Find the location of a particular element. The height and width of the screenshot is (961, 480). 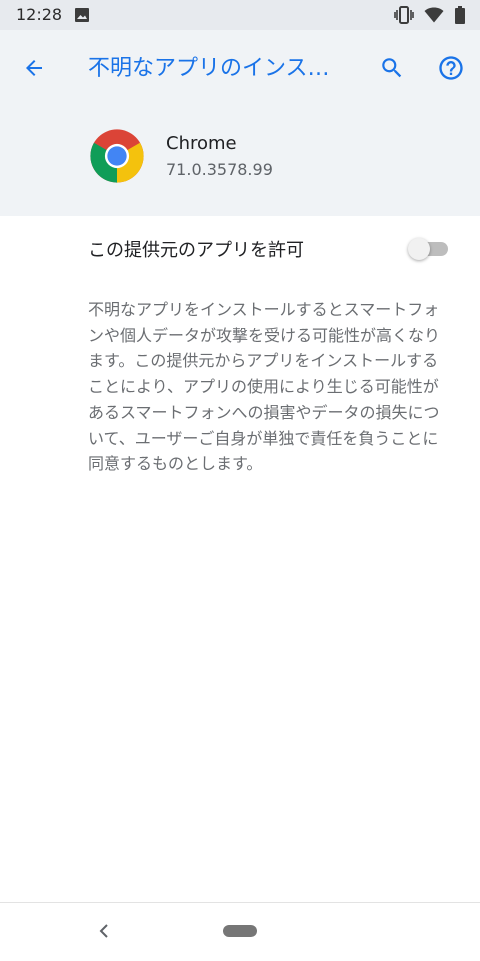

wifi-icon is located at coordinates (434, 15).